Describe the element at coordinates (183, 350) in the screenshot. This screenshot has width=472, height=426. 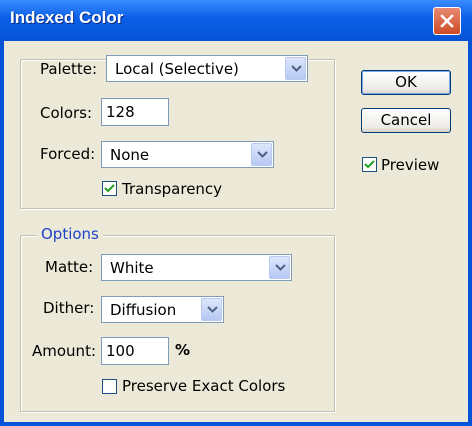
I see `percent-unit: %` at that location.